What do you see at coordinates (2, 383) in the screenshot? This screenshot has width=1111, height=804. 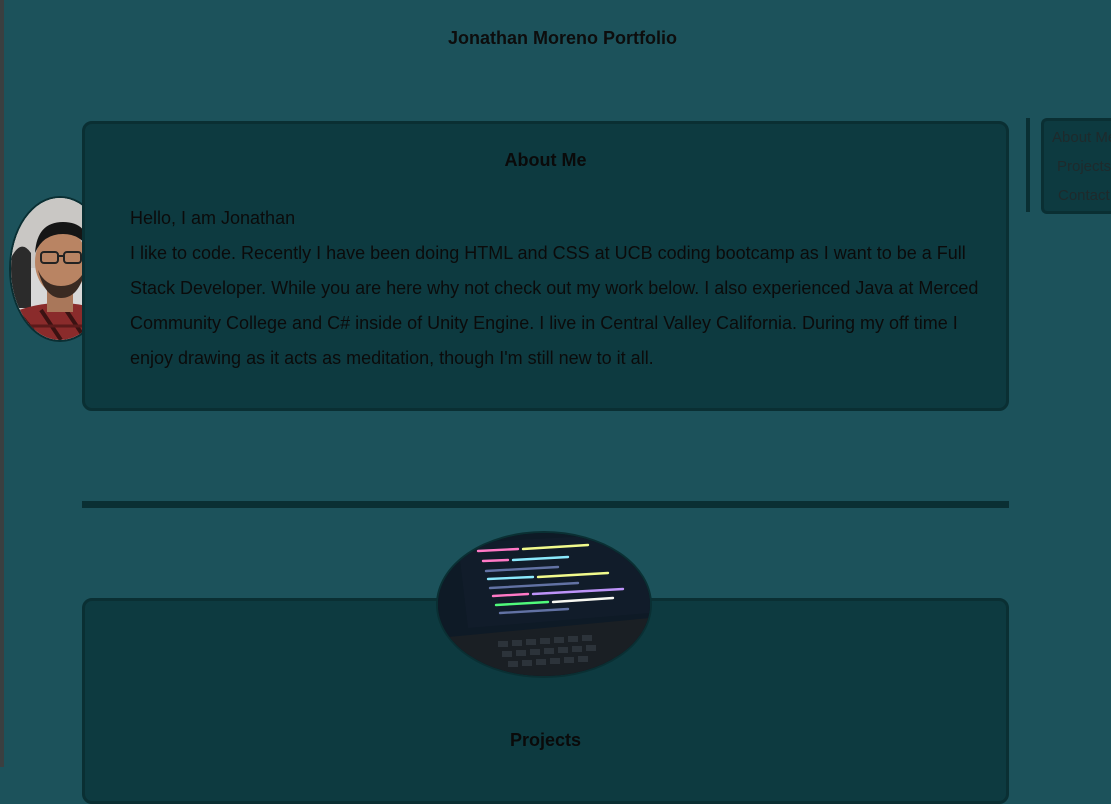 I see `window-left-edge` at bounding box center [2, 383].